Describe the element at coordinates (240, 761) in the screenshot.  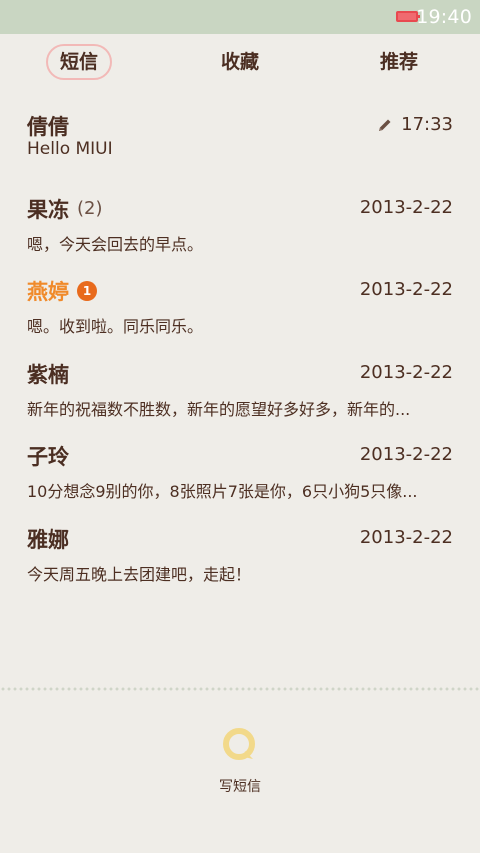
I see `compose-button: 写短信` at that location.